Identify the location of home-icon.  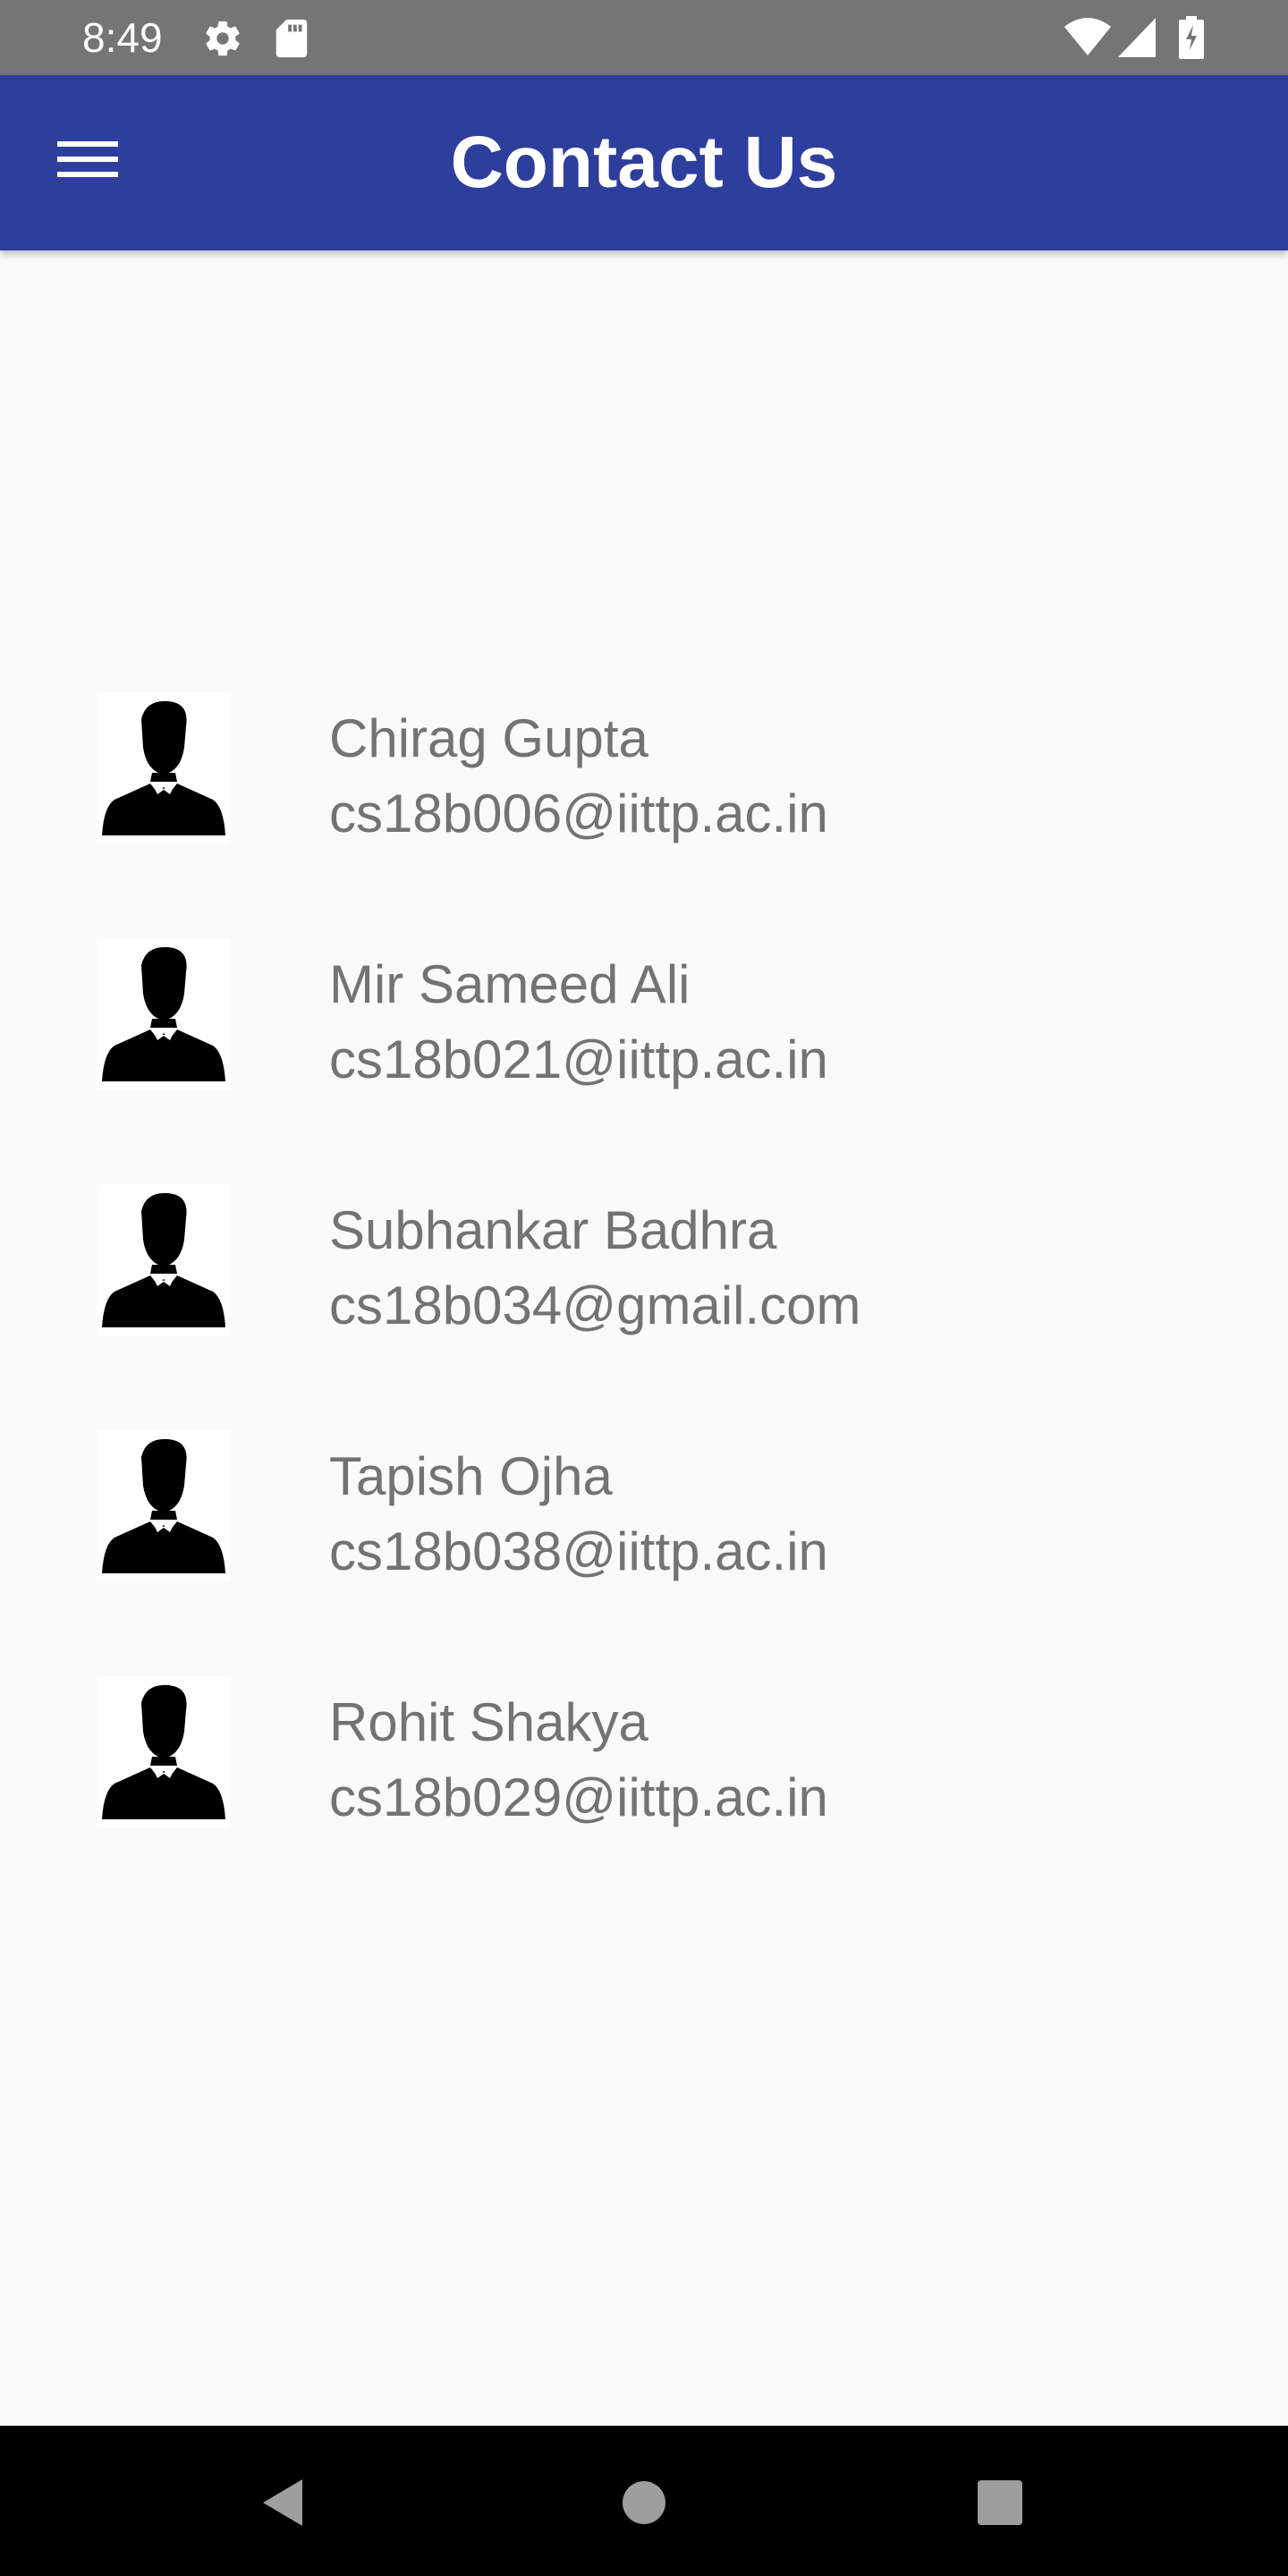
(644, 2502).